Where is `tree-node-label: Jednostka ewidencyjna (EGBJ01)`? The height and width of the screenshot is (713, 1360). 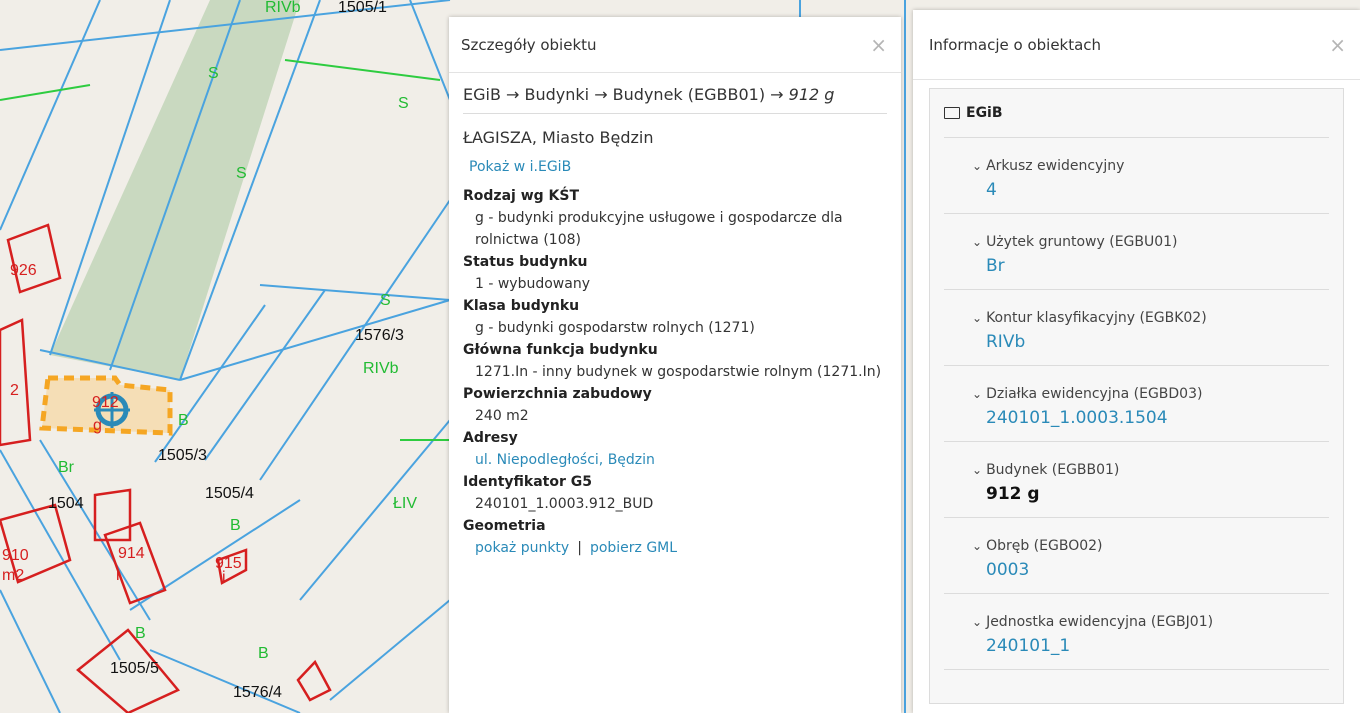 tree-node-label: Jednostka ewidencyjna (EGBJ01) is located at coordinates (1100, 622).